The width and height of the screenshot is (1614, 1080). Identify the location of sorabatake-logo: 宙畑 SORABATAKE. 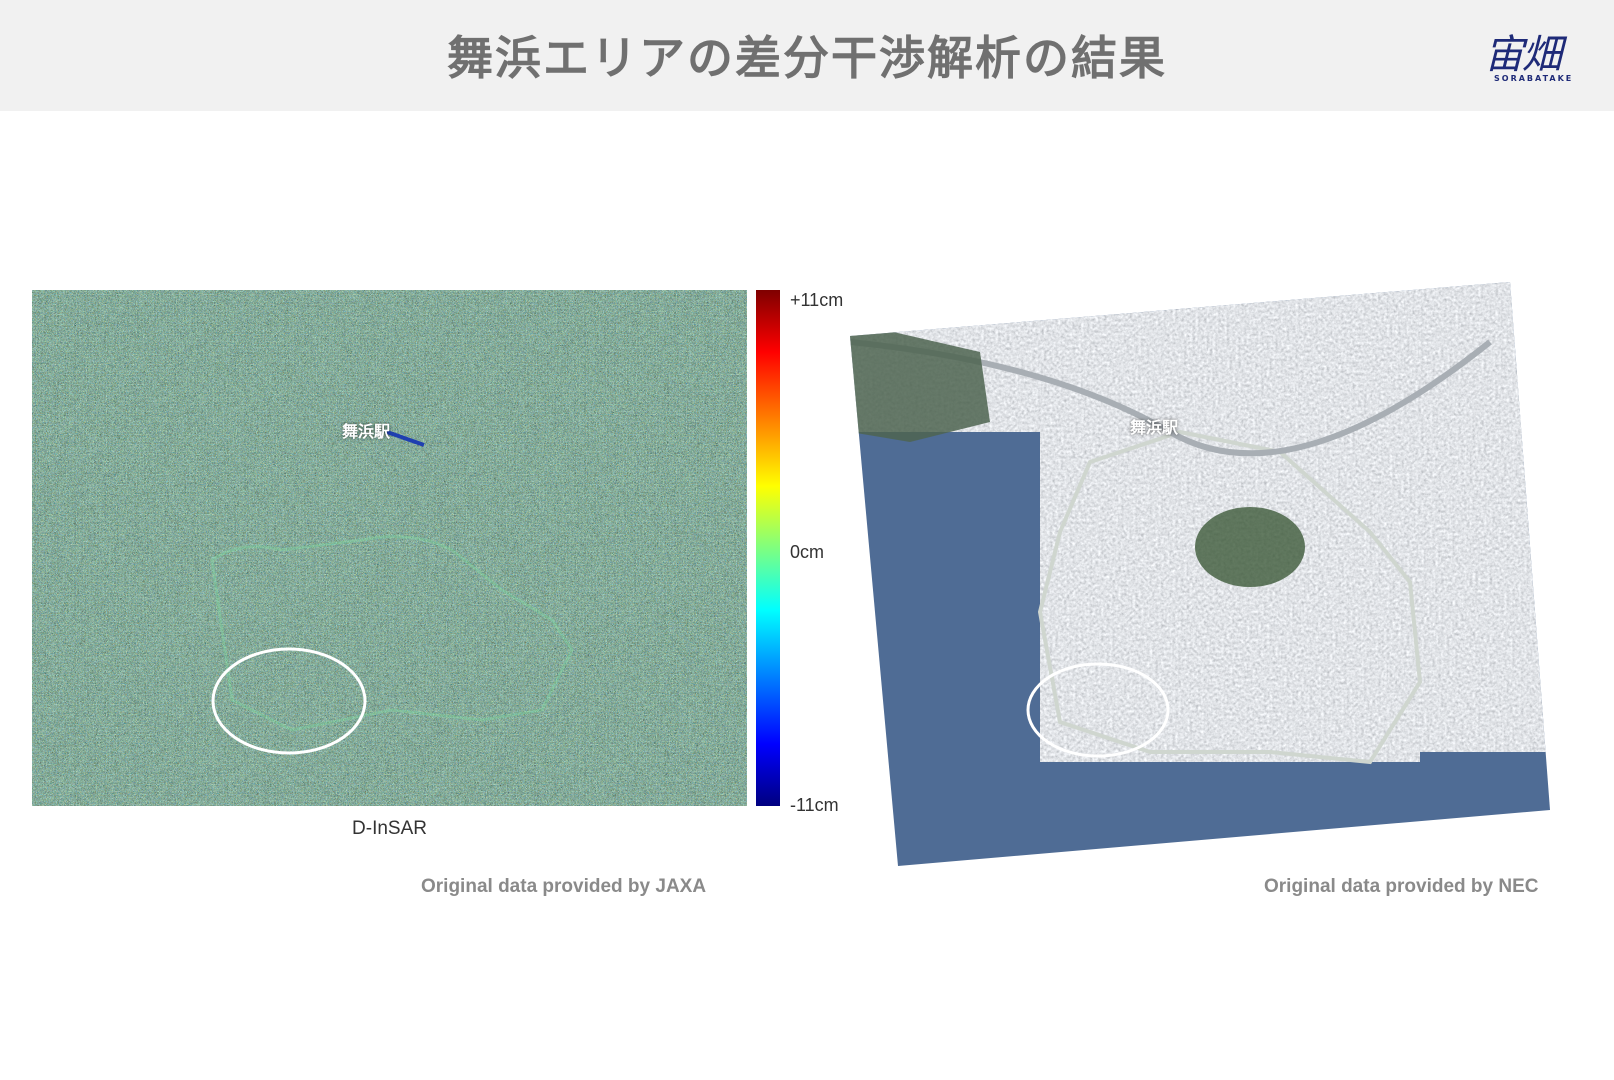
(1538, 54).